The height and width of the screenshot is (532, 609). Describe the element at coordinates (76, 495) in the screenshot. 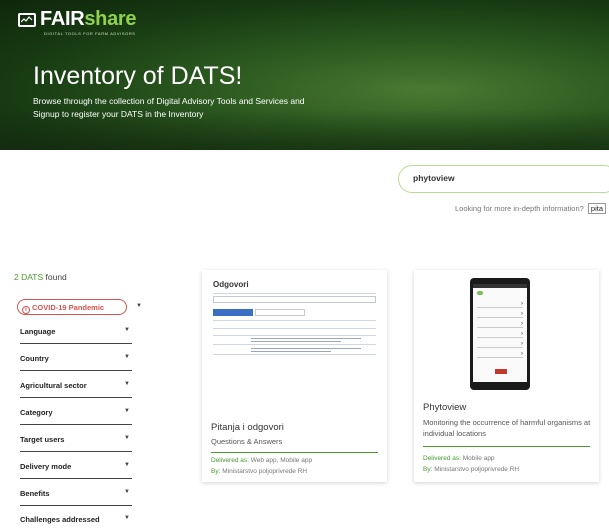

I see `filter-benefits: Benefits ▼` at that location.